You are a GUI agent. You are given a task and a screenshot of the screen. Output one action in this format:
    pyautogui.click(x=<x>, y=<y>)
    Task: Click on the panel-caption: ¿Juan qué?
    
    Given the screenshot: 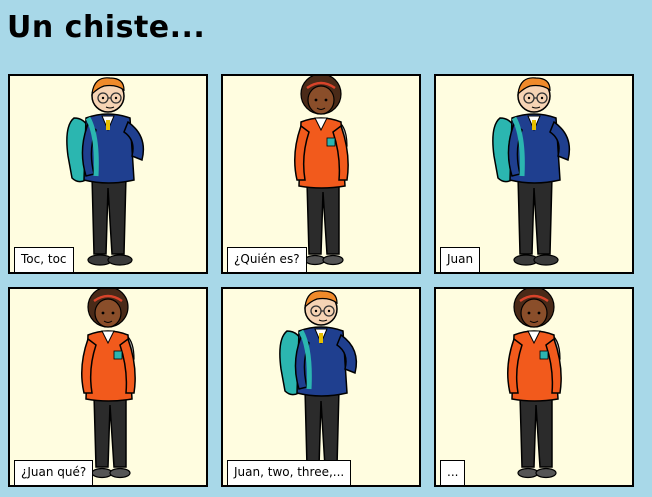 What is the action you would take?
    pyautogui.click(x=54, y=472)
    